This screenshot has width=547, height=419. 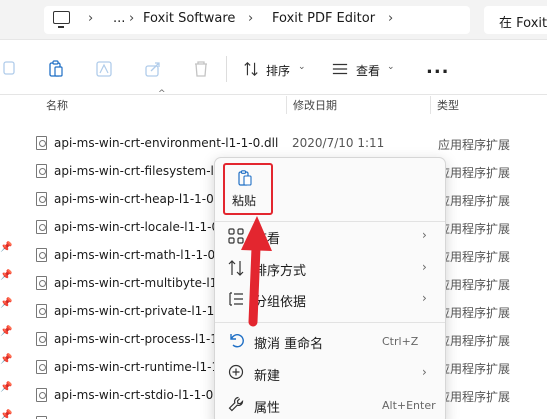 I want to click on file-name: api-ms-win-crt-process-l1-1, so click(x=136, y=339).